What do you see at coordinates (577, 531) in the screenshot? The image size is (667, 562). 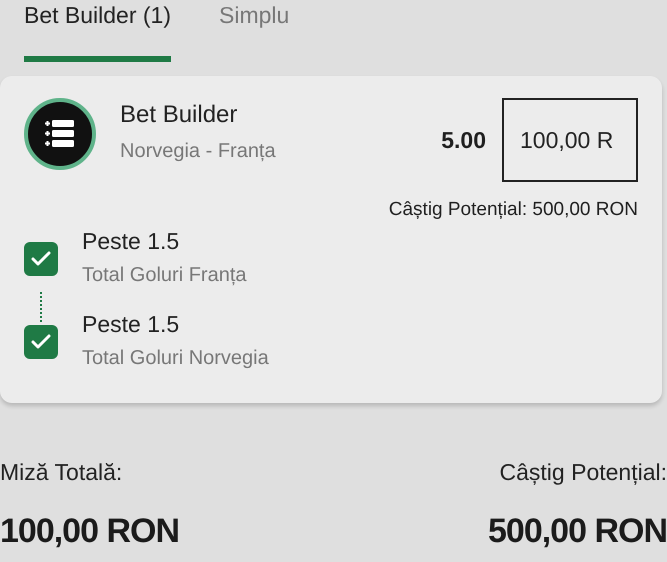 I see `potential-win-total: 500,00 RON` at bounding box center [577, 531].